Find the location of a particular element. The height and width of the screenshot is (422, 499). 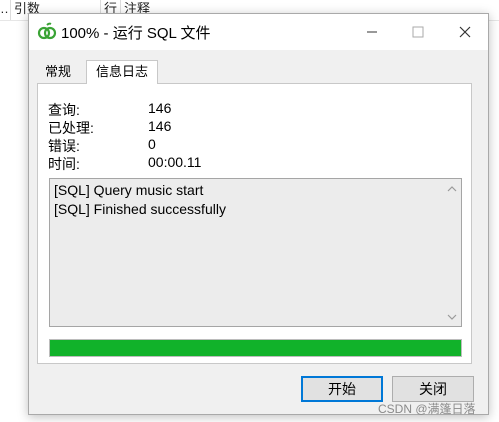

maximize-icon is located at coordinates (418, 32).